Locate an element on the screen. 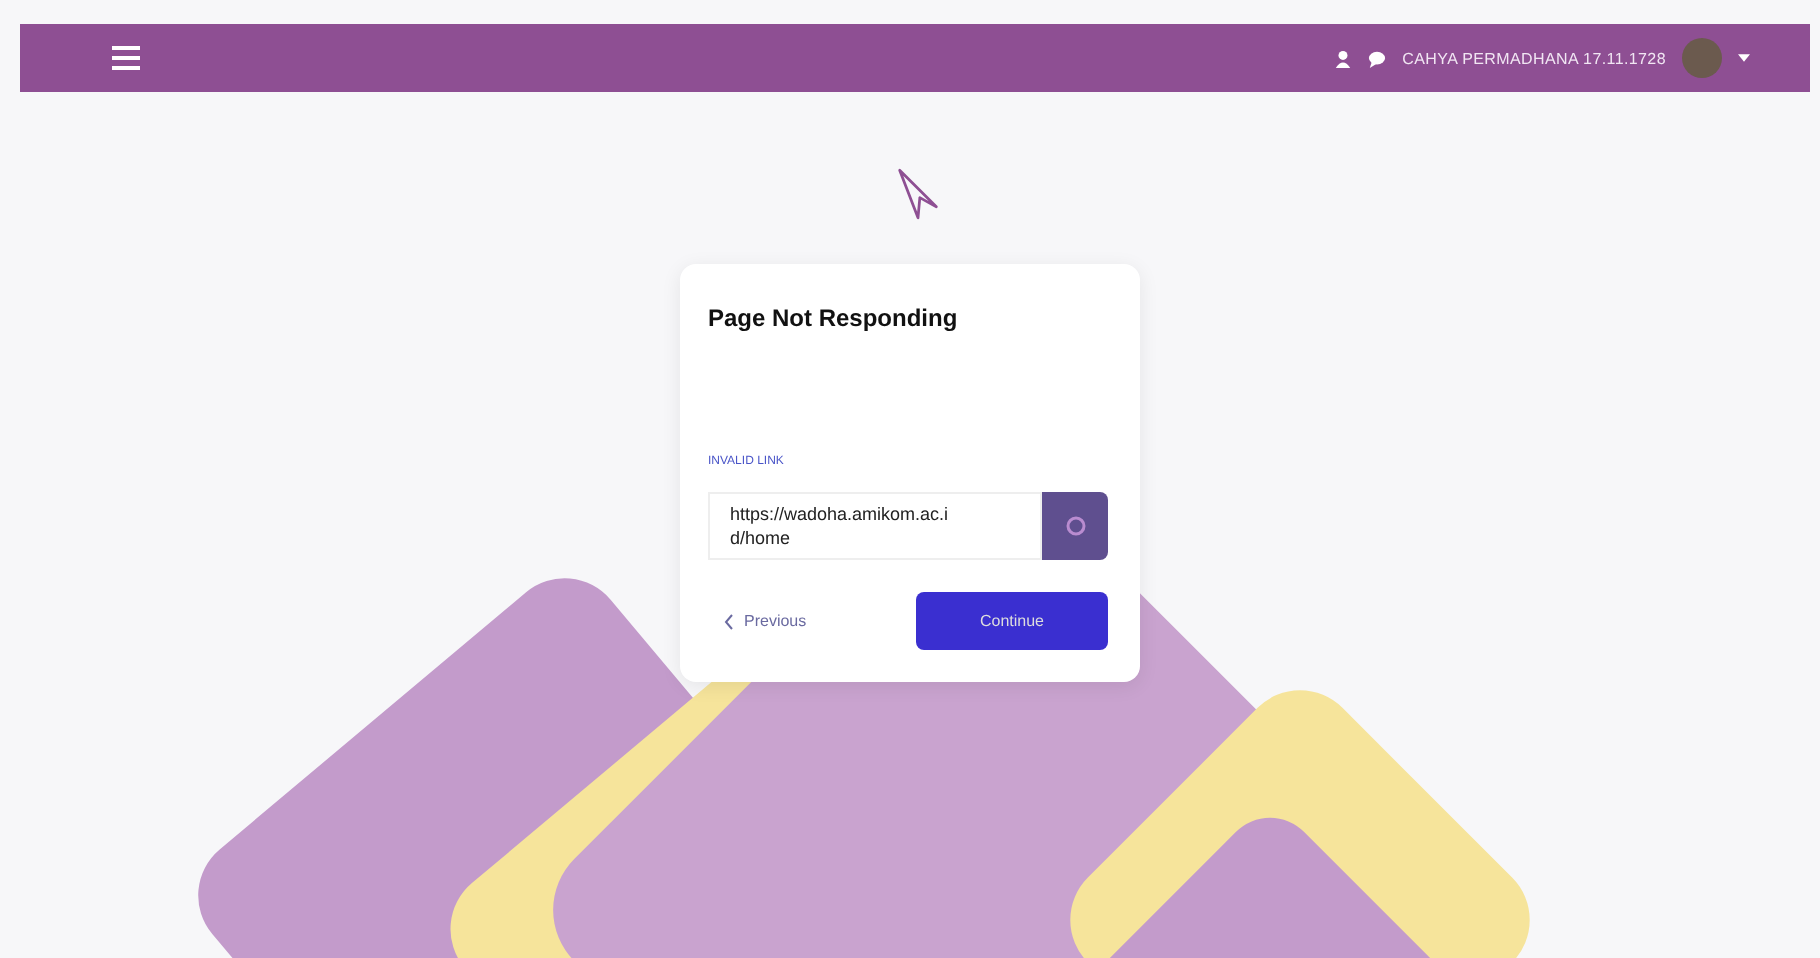  open-link-button is located at coordinates (1075, 526).